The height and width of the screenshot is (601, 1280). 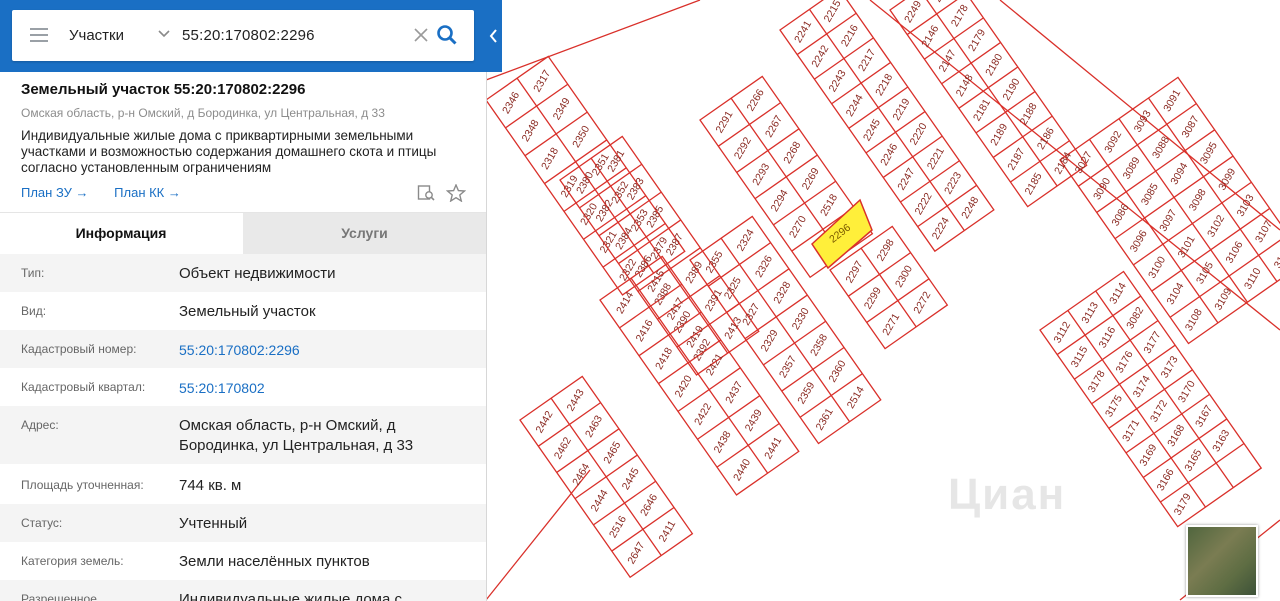 What do you see at coordinates (243, 590) in the screenshot?
I see `info-row: Разрешенное Индивидуальные жилые дома с` at bounding box center [243, 590].